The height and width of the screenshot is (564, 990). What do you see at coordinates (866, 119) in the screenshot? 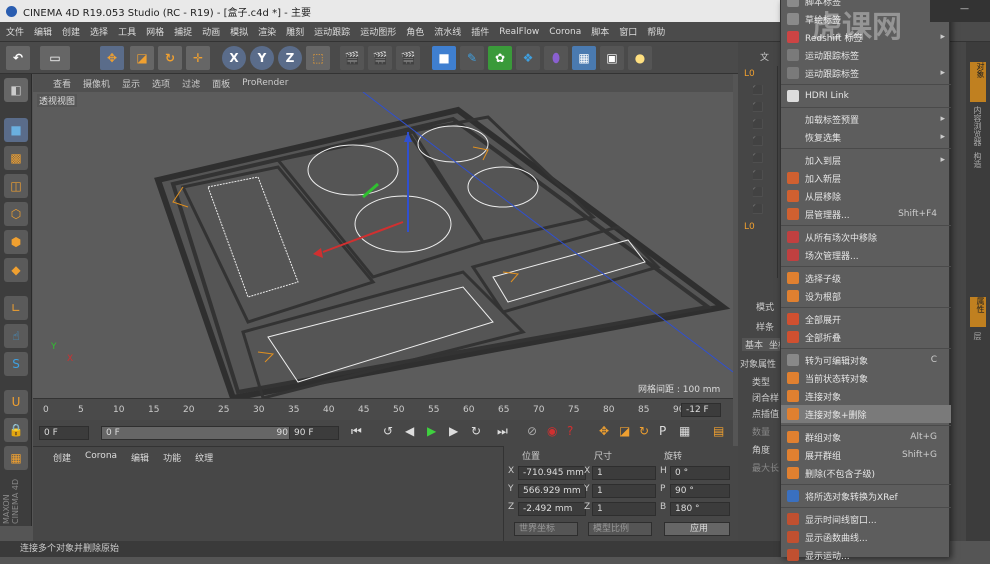
I see `context-menu-item: 加载标签预置 ▸` at bounding box center [866, 119].